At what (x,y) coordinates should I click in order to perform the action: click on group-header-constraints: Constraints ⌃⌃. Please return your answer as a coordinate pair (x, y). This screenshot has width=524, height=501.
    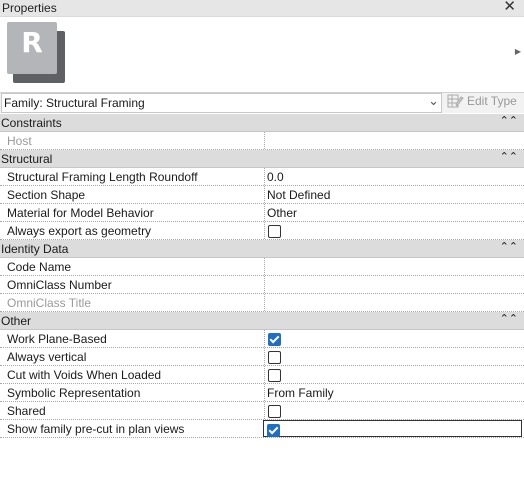
    Looking at the image, I should click on (262, 123).